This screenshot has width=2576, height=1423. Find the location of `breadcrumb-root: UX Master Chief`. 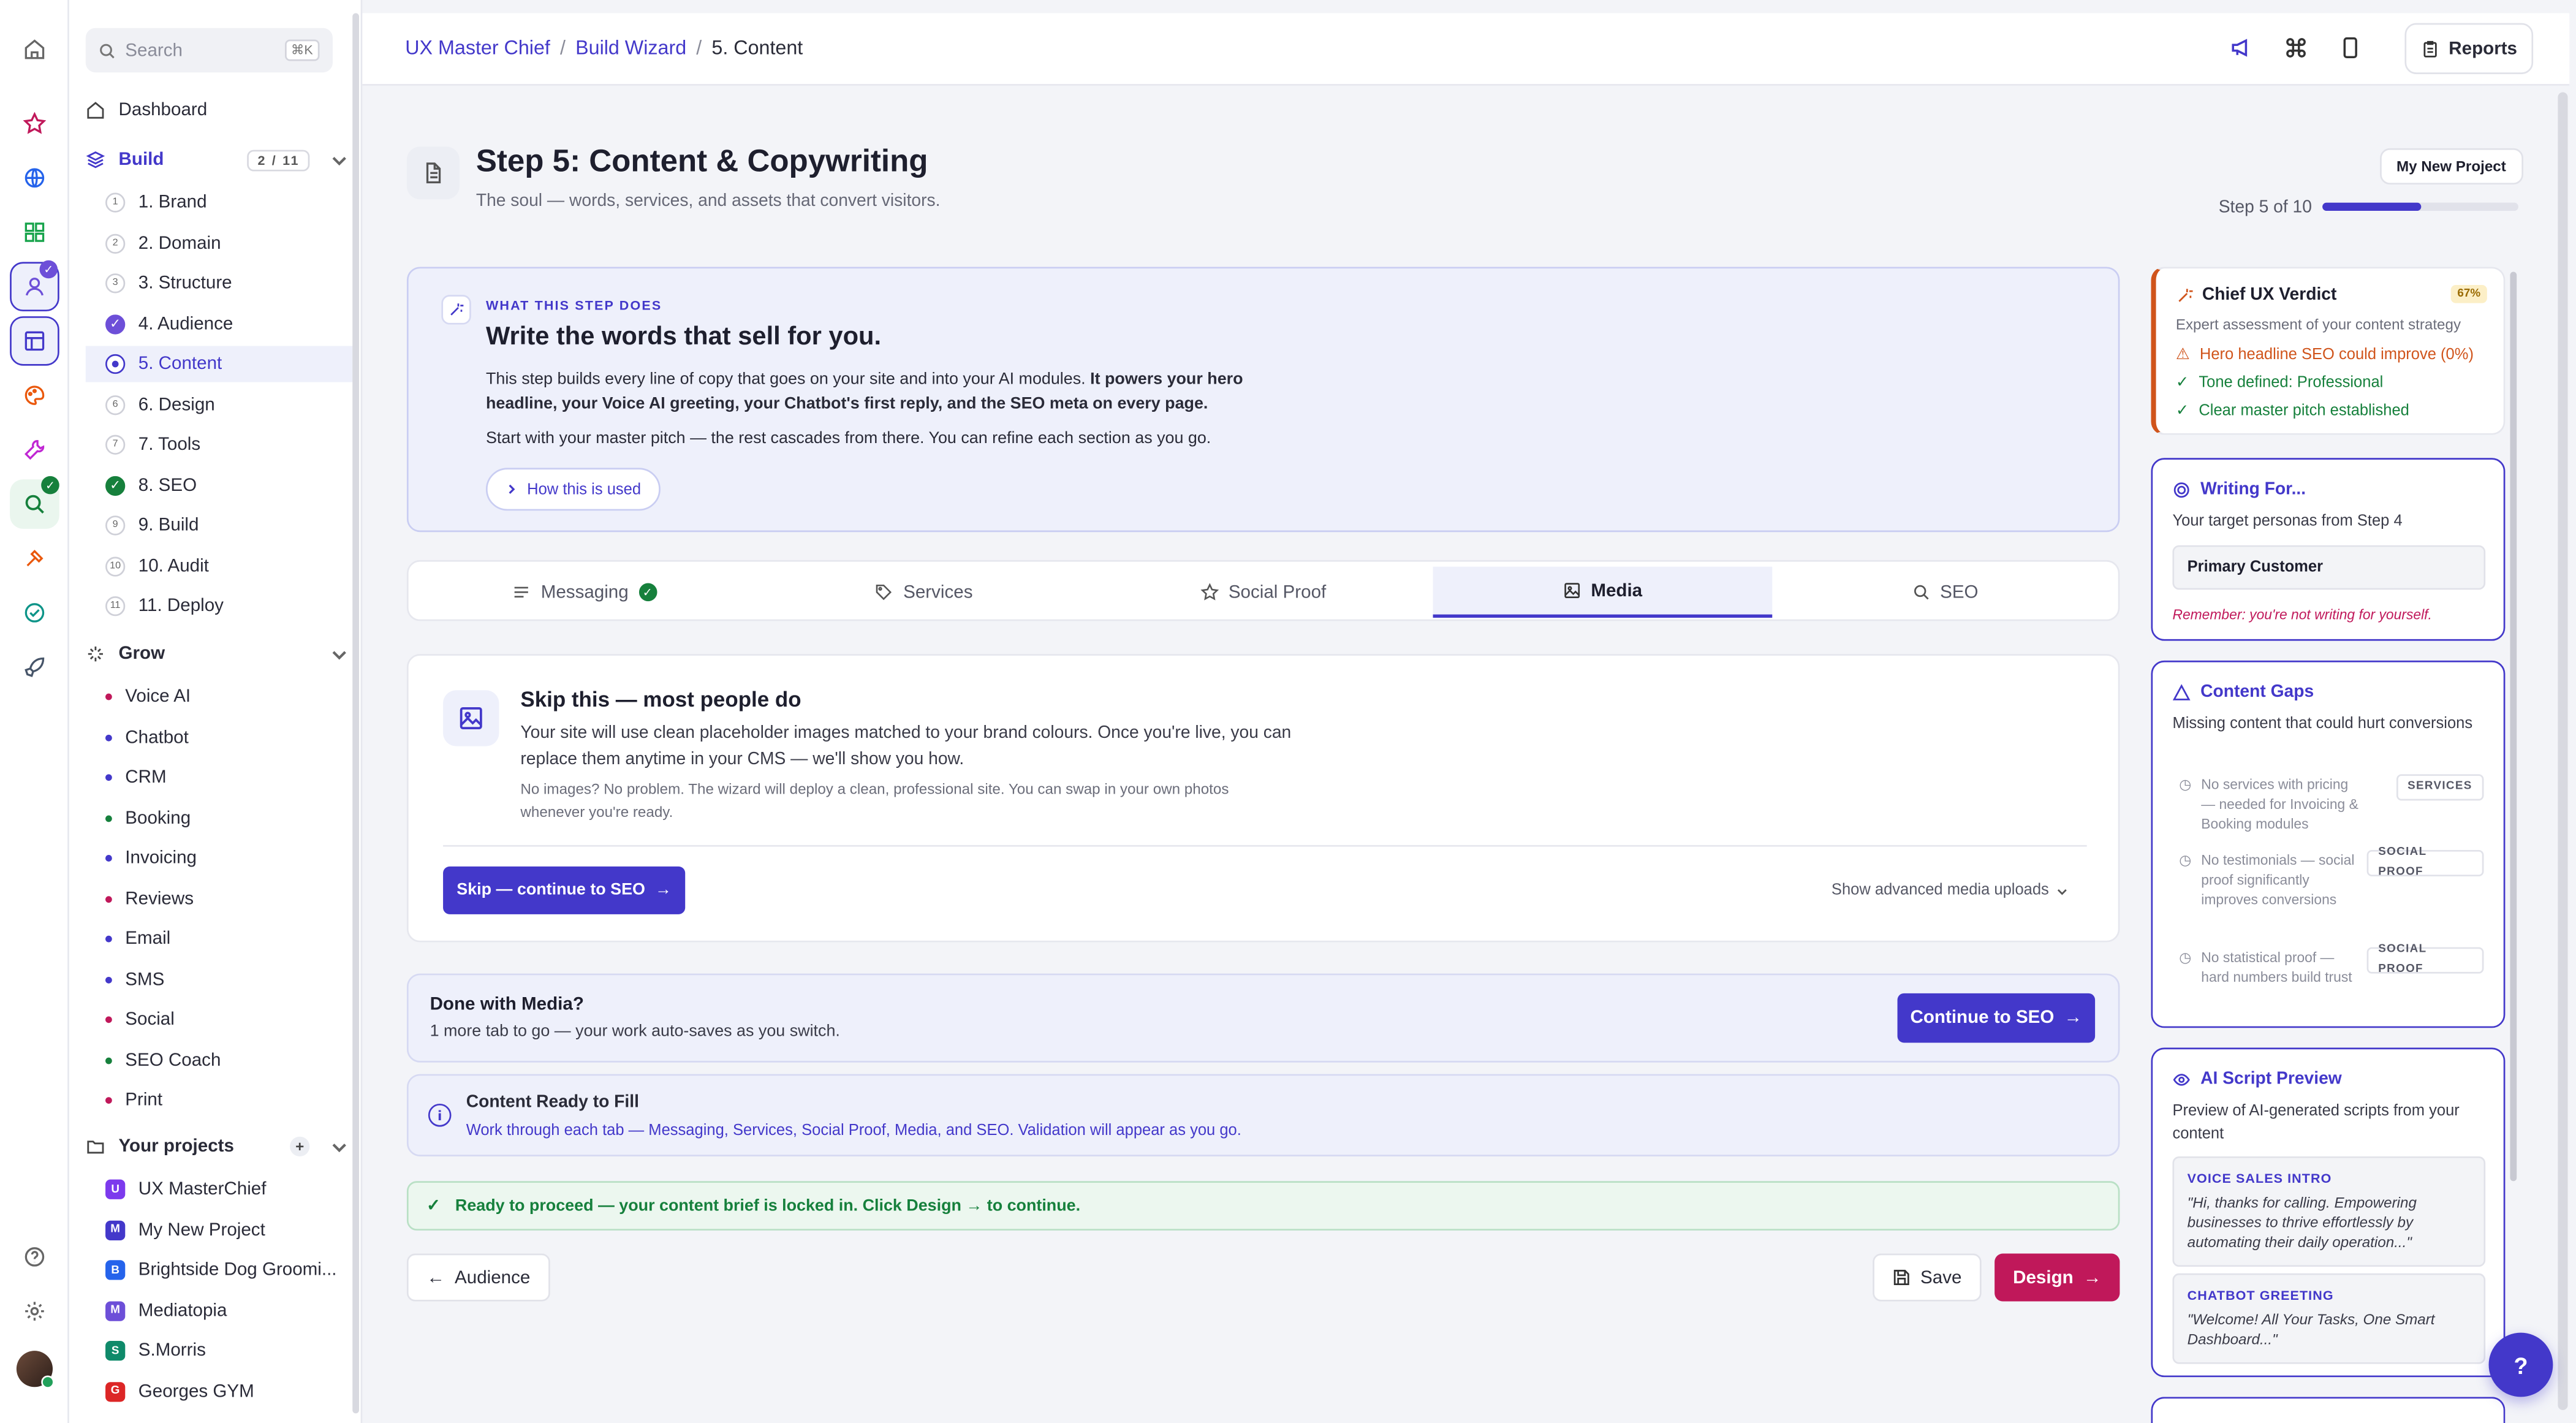

breadcrumb-root: UX Master Chief is located at coordinates (477, 47).